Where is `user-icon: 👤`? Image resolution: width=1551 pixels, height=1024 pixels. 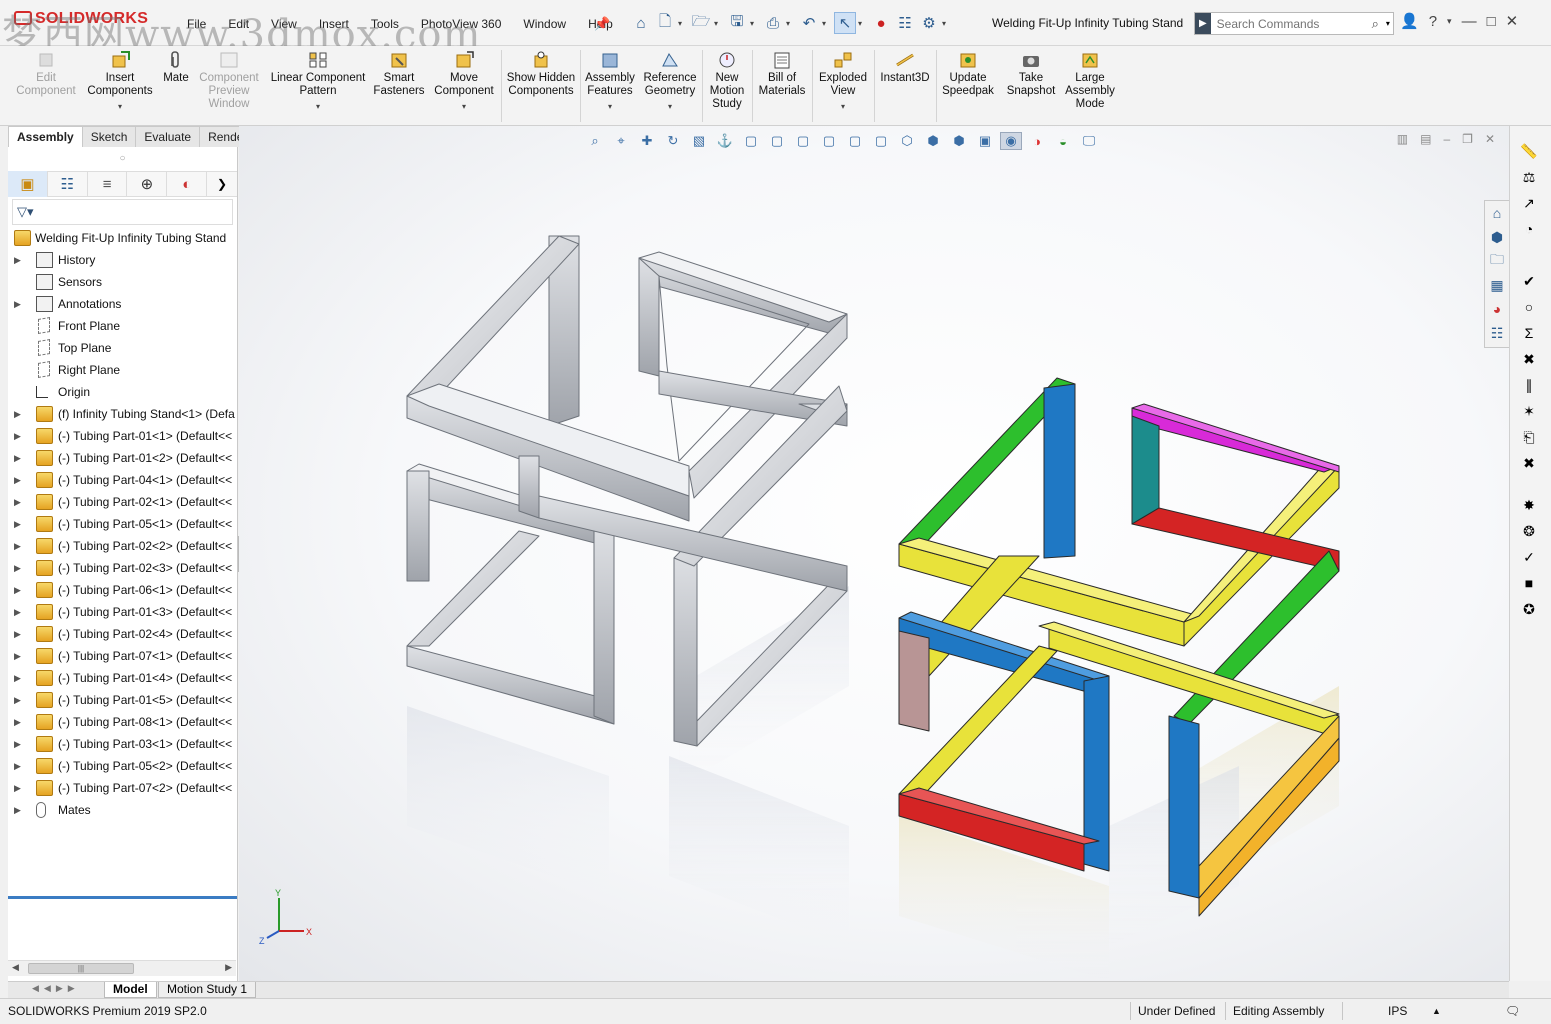 user-icon: 👤 is located at coordinates (1409, 21).